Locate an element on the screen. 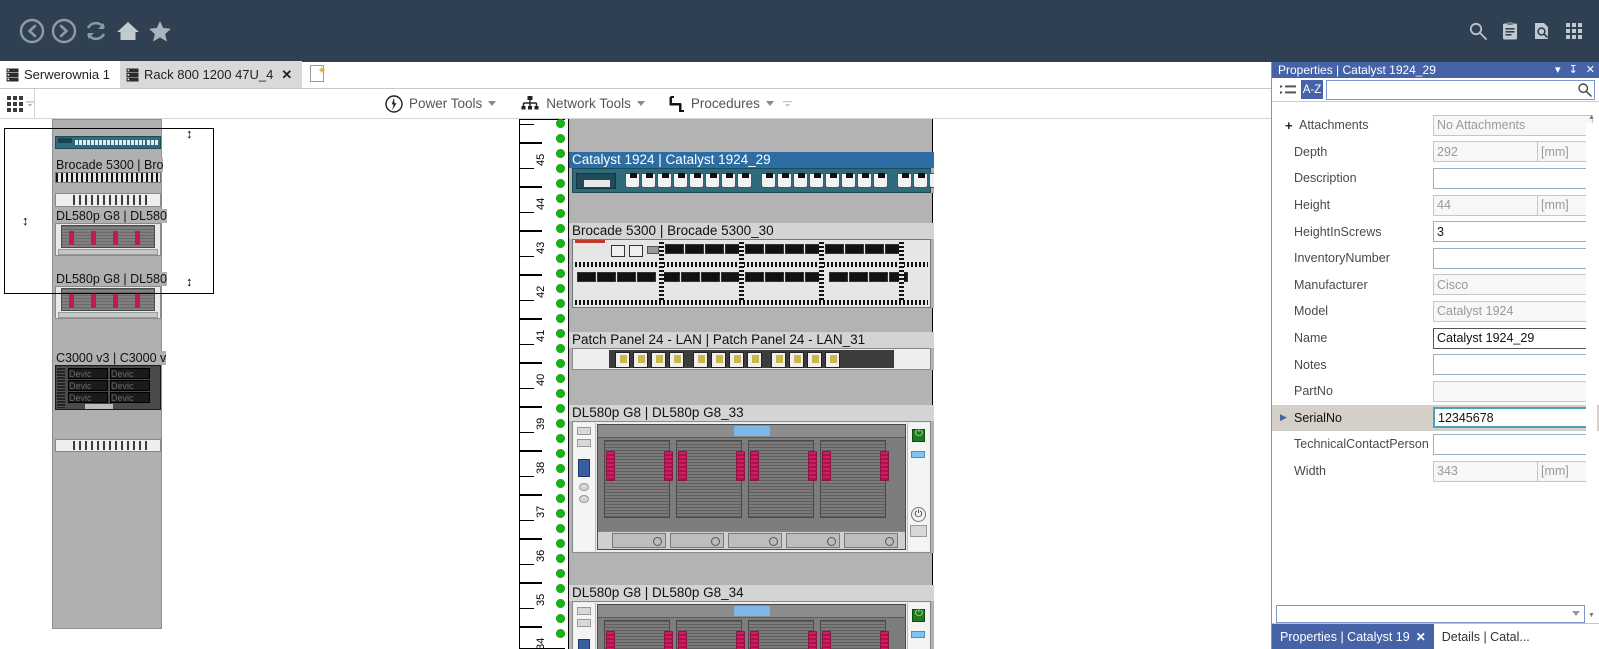  views-grid-button is located at coordinates (17, 103).